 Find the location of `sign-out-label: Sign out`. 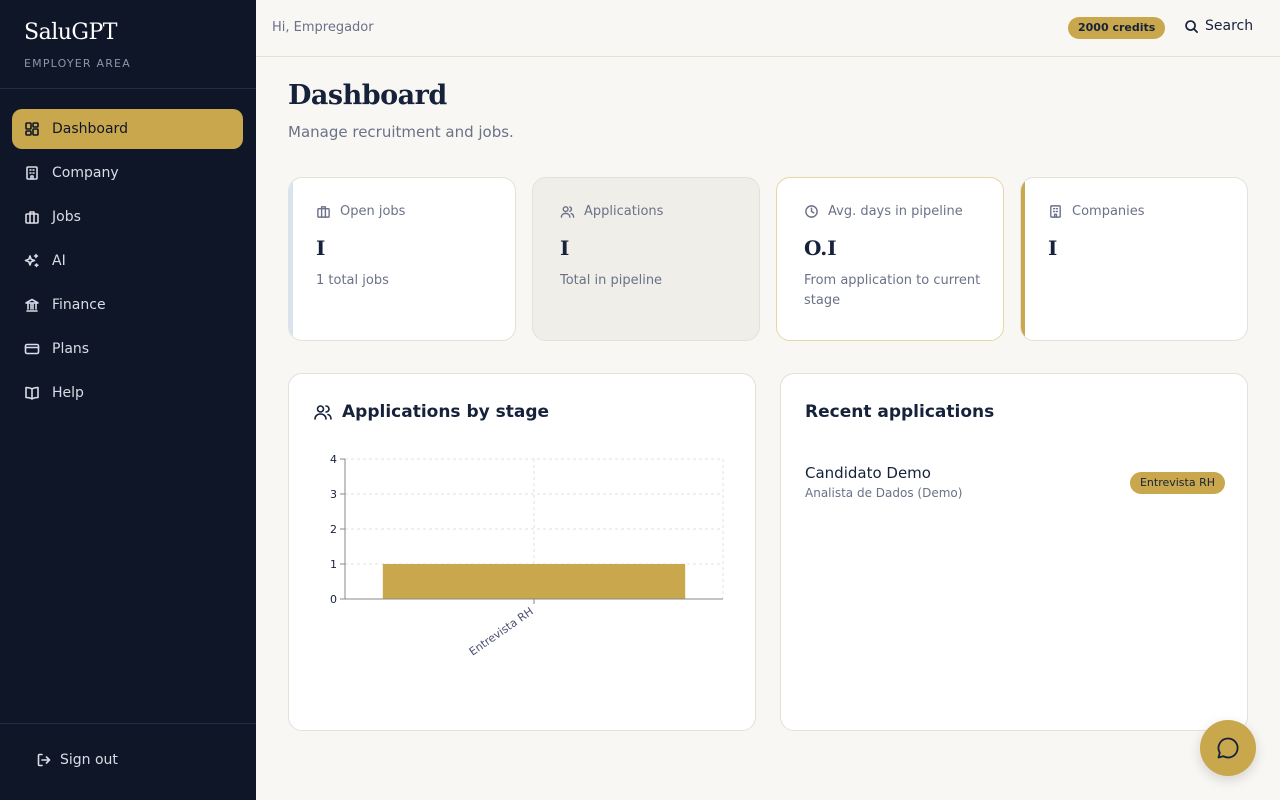

sign-out-label: Sign out is located at coordinates (89, 760).